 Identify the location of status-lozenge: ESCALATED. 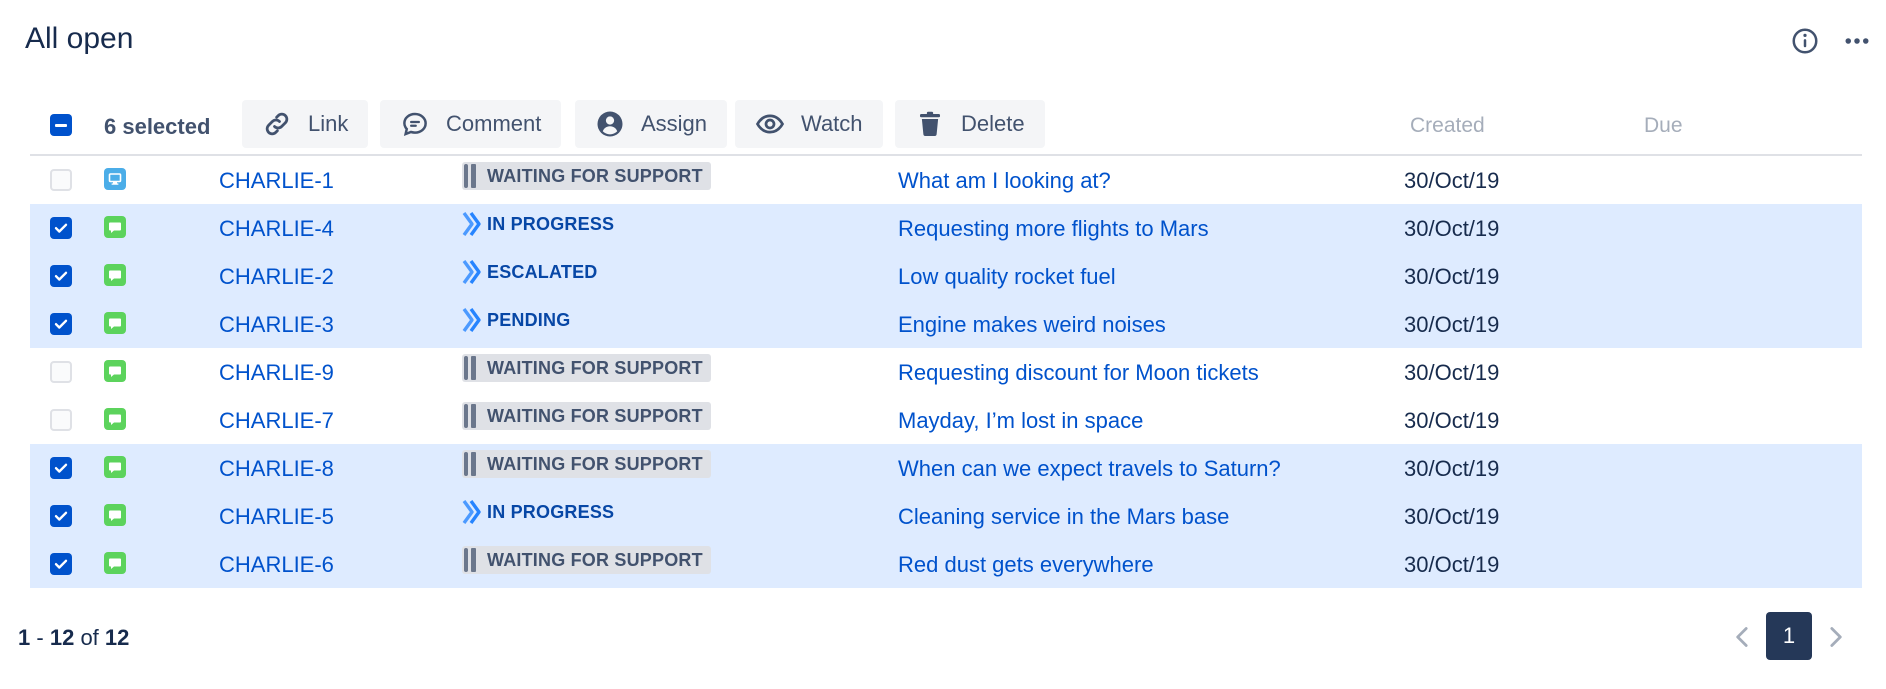
(529, 272).